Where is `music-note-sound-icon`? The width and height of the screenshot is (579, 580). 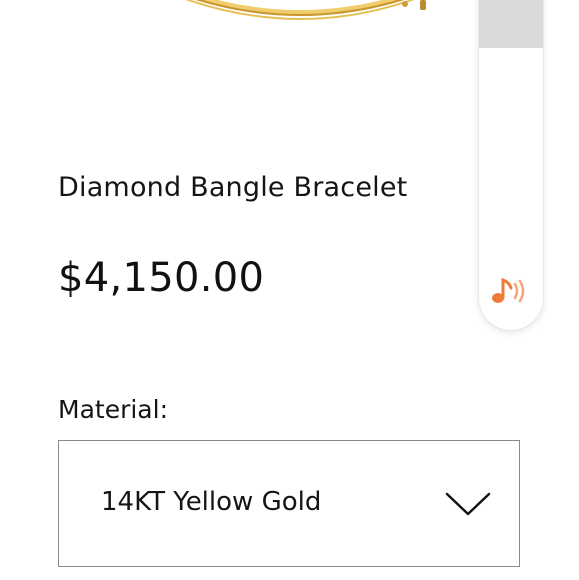
music-note-sound-icon is located at coordinates (508, 290).